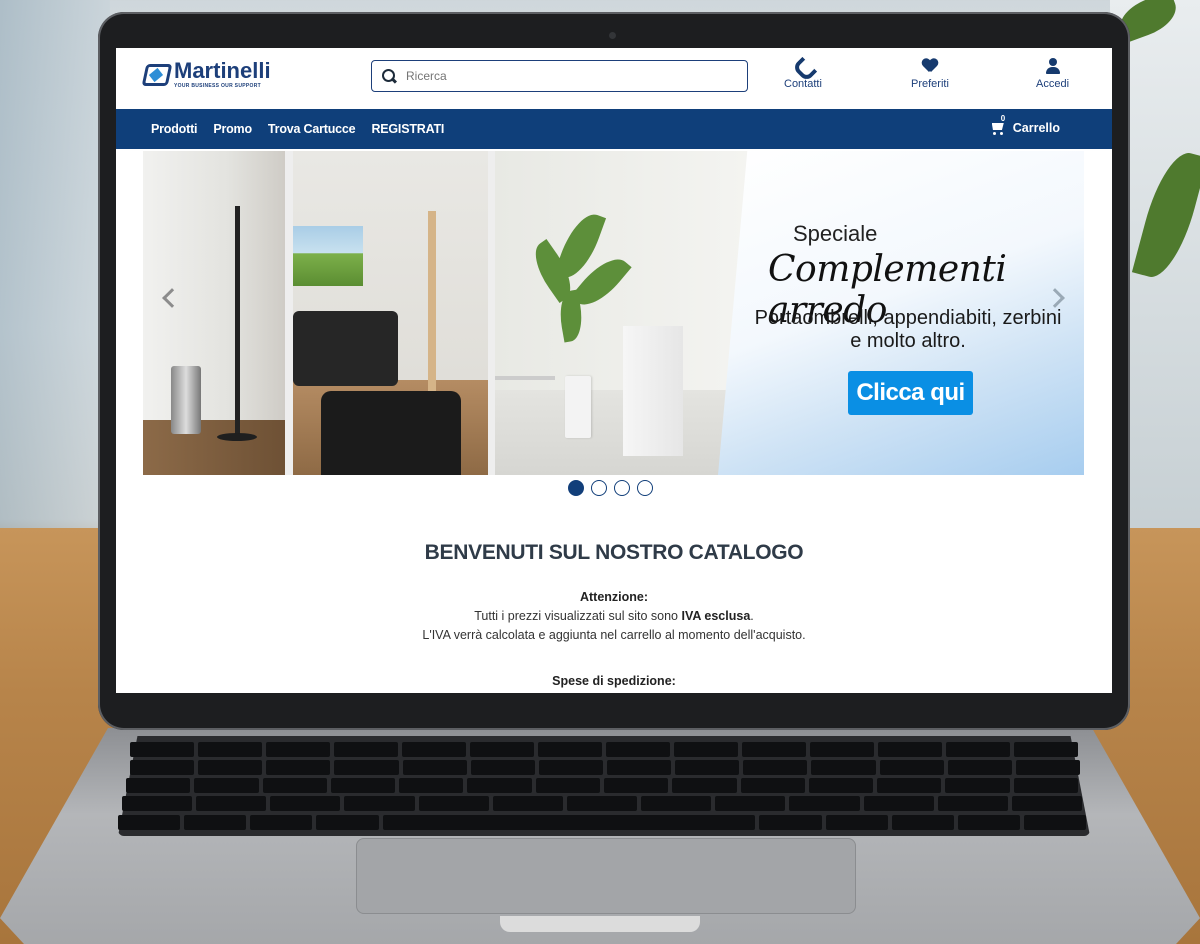 This screenshot has height=944, width=1200. I want to click on logo-mark-icon, so click(157, 74).